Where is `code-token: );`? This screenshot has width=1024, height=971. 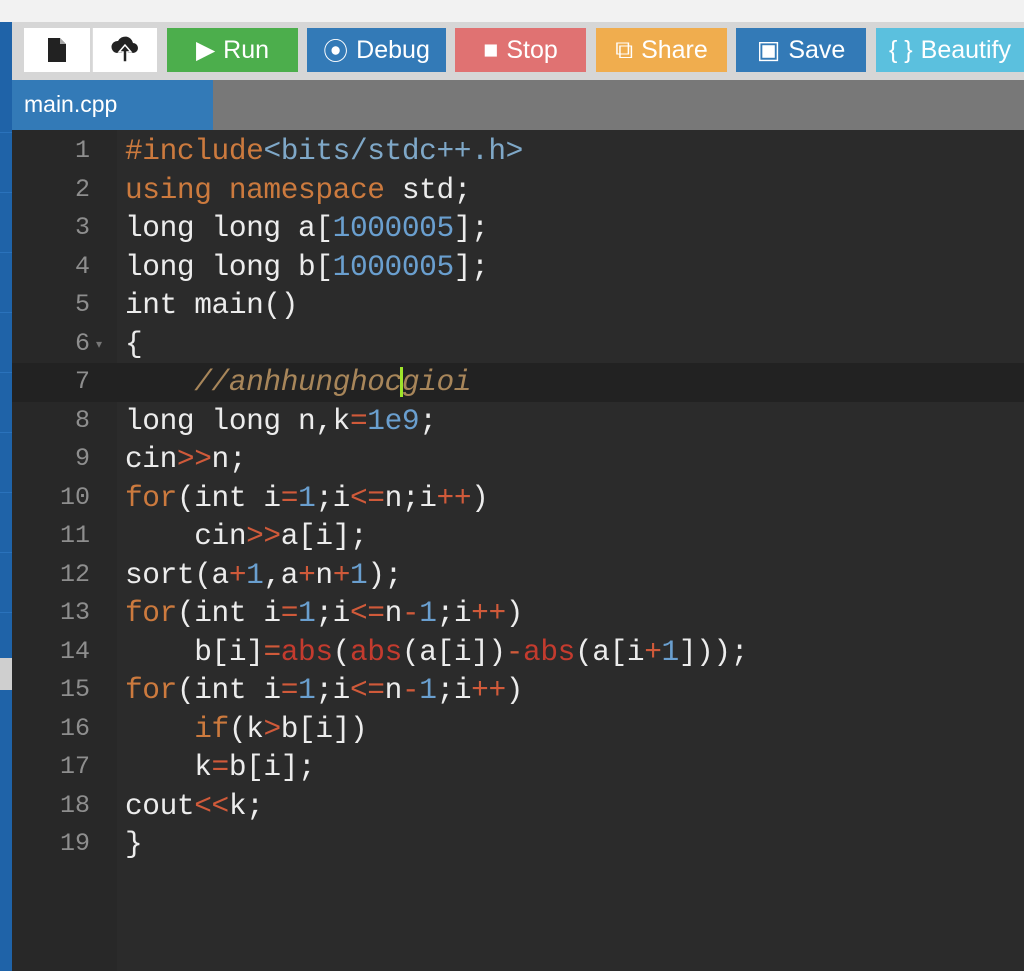
code-token: ); is located at coordinates (384, 574).